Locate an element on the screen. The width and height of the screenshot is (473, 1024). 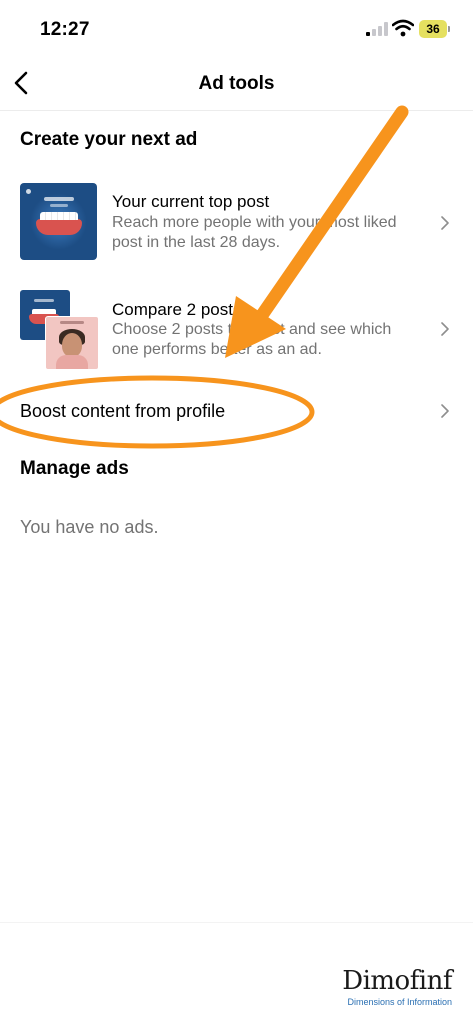
watermark: Dimofinf Dimensions of Information is located at coordinates (392, 988).